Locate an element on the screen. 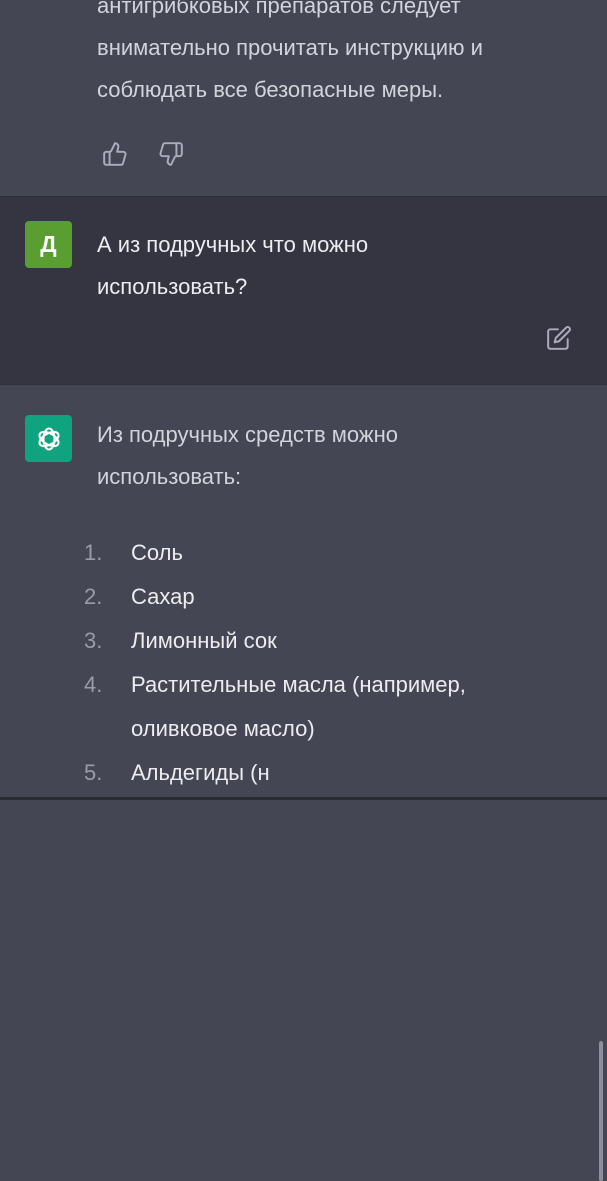  list-item-text: Соль is located at coordinates (157, 552).